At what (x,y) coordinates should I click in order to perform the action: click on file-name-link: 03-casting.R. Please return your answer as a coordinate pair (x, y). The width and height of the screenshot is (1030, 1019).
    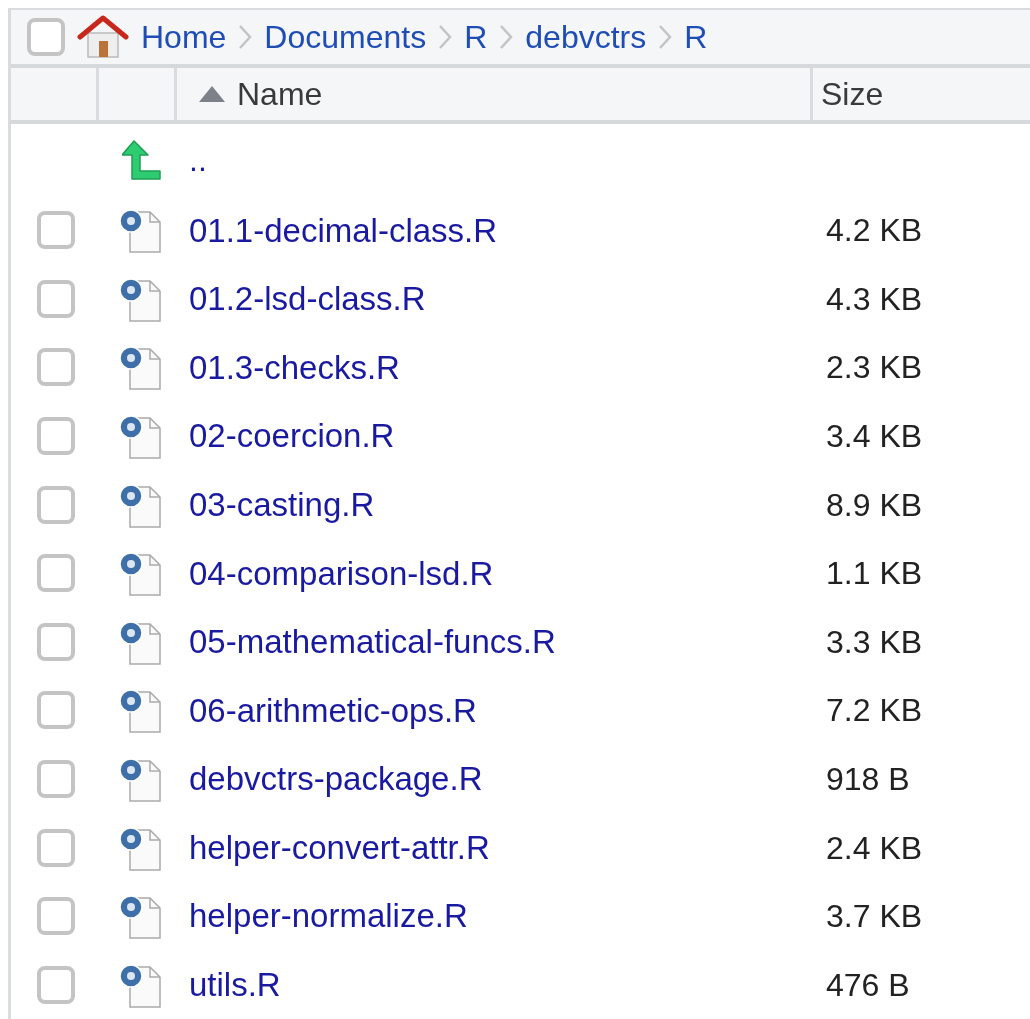
    Looking at the image, I should click on (282, 504).